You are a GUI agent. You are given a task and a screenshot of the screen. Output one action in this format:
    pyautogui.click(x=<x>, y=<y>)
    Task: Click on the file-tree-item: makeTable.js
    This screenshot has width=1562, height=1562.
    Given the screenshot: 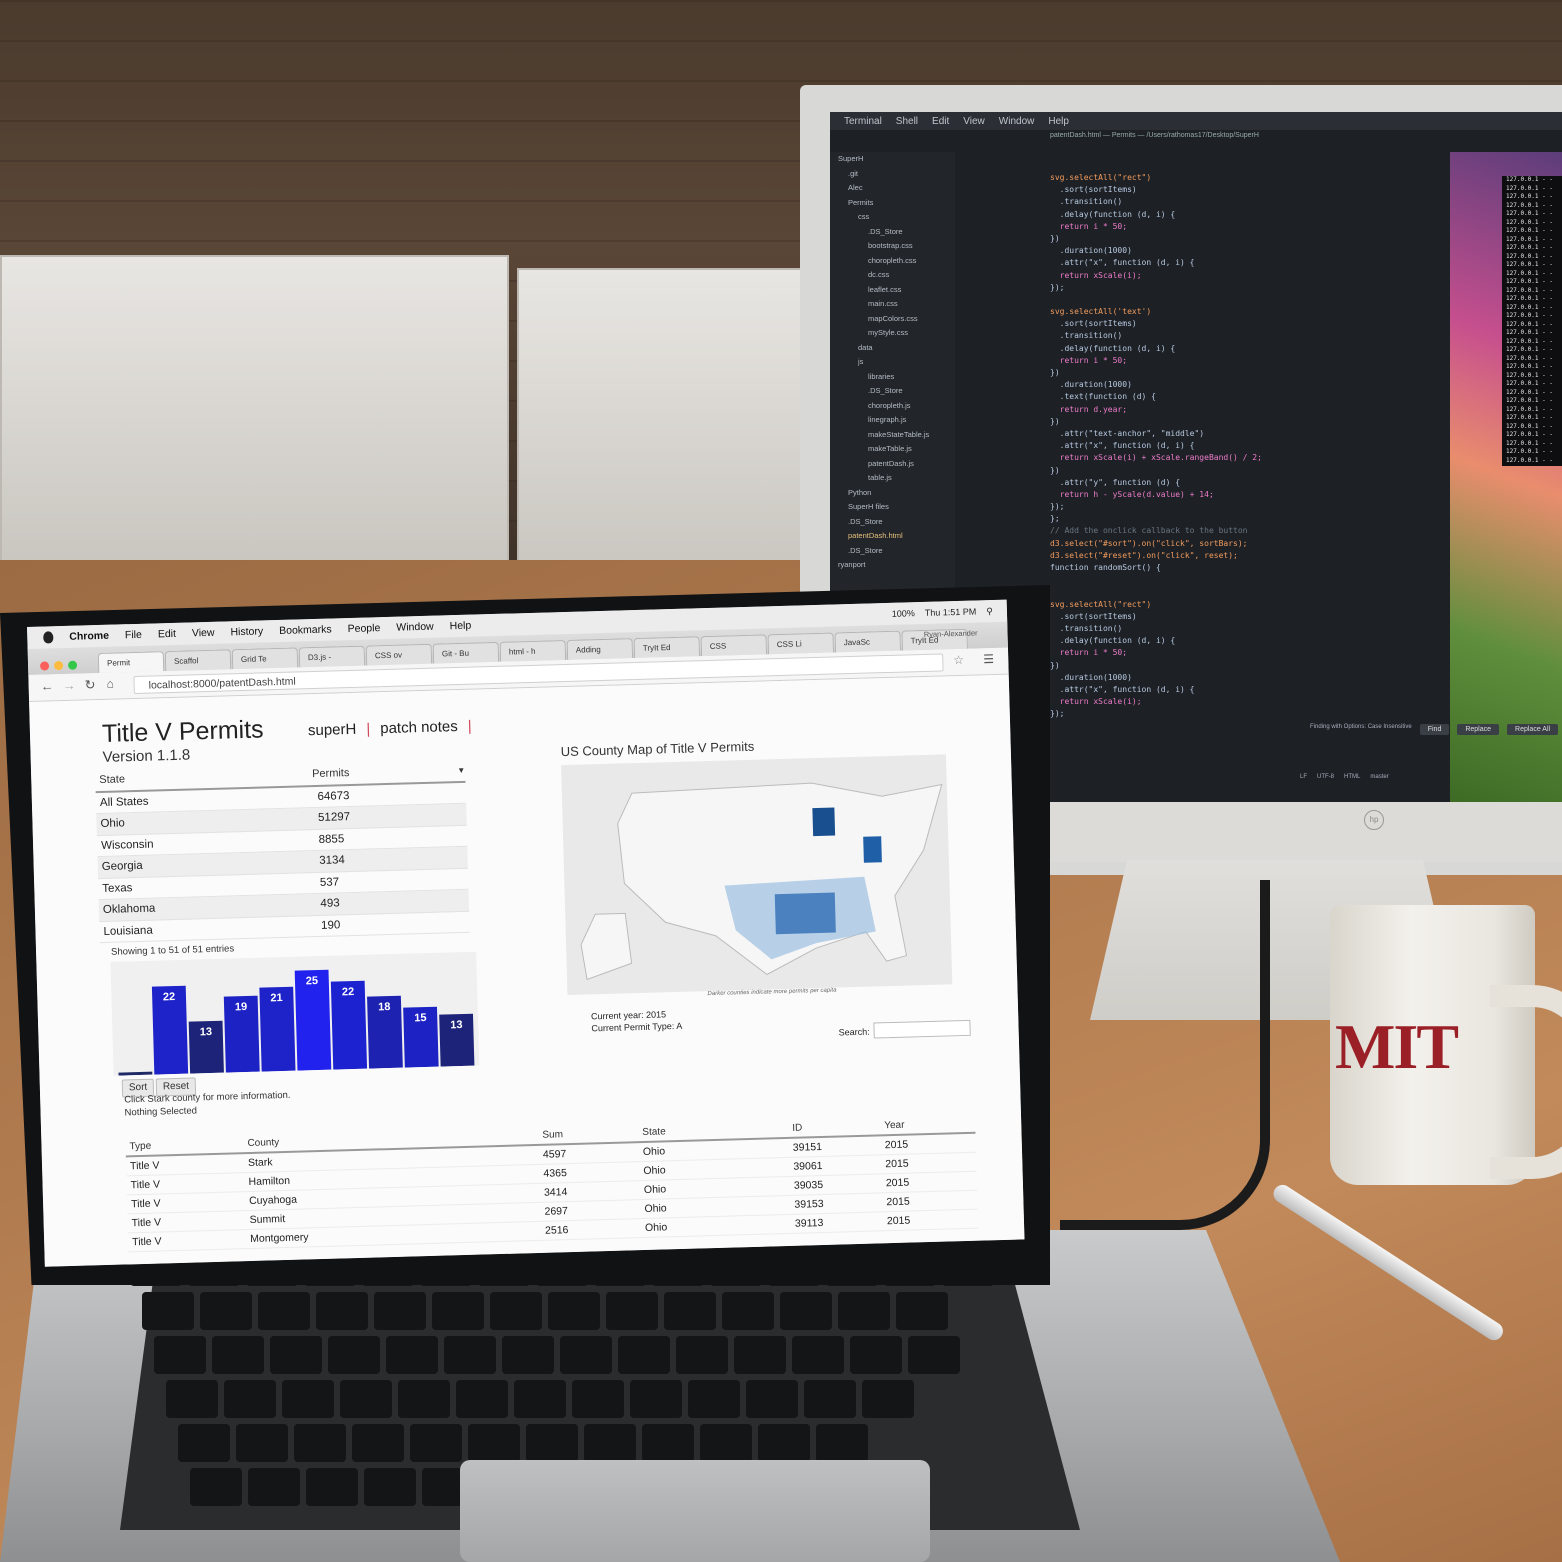 What is the action you would take?
    pyautogui.click(x=892, y=449)
    